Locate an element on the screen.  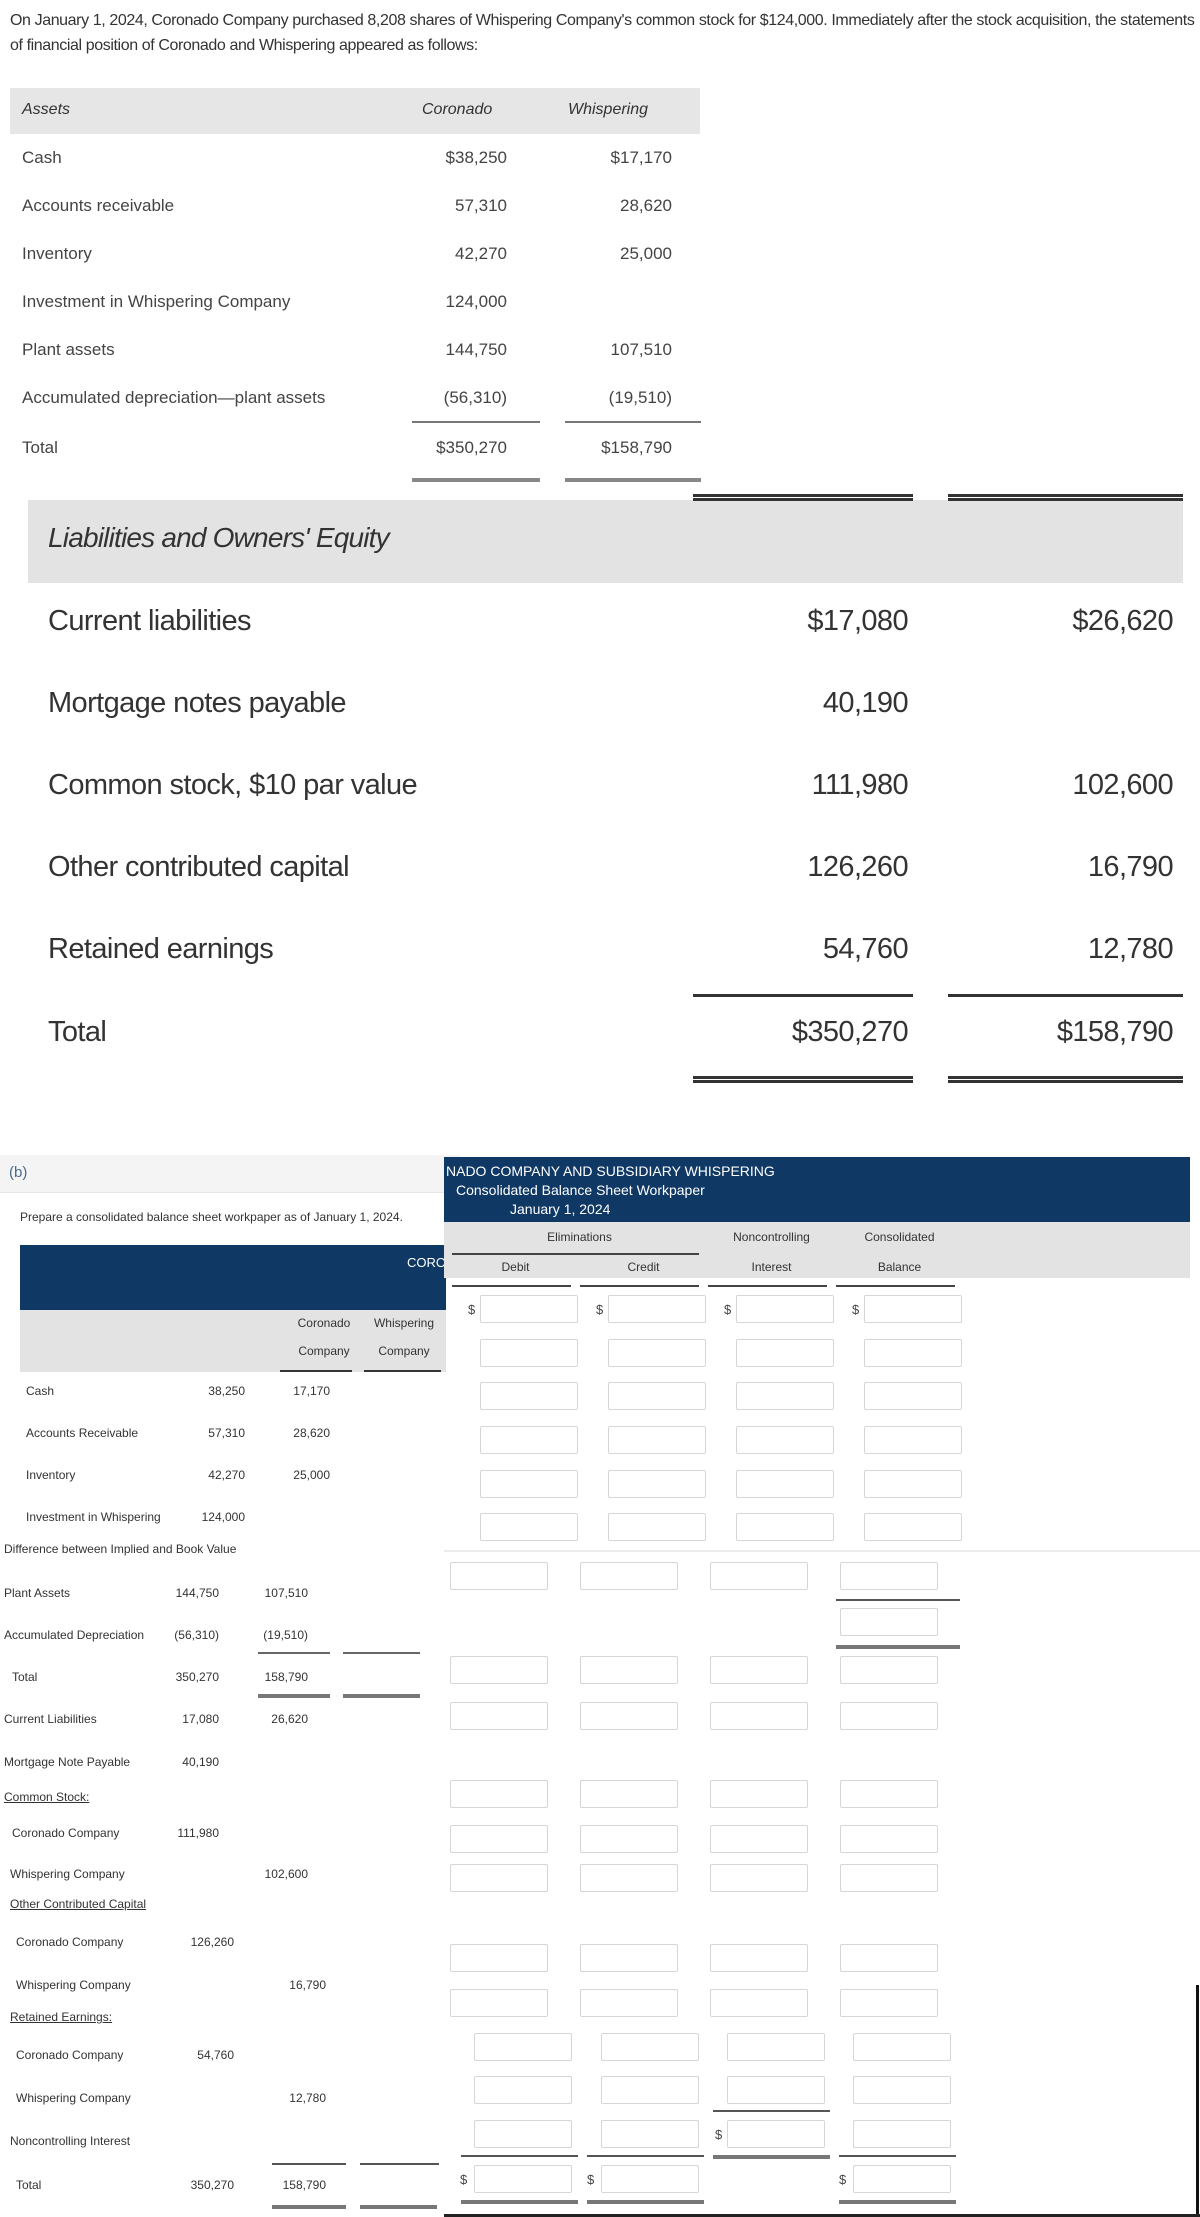
whispering-value: (19,510) is located at coordinates (640, 397).